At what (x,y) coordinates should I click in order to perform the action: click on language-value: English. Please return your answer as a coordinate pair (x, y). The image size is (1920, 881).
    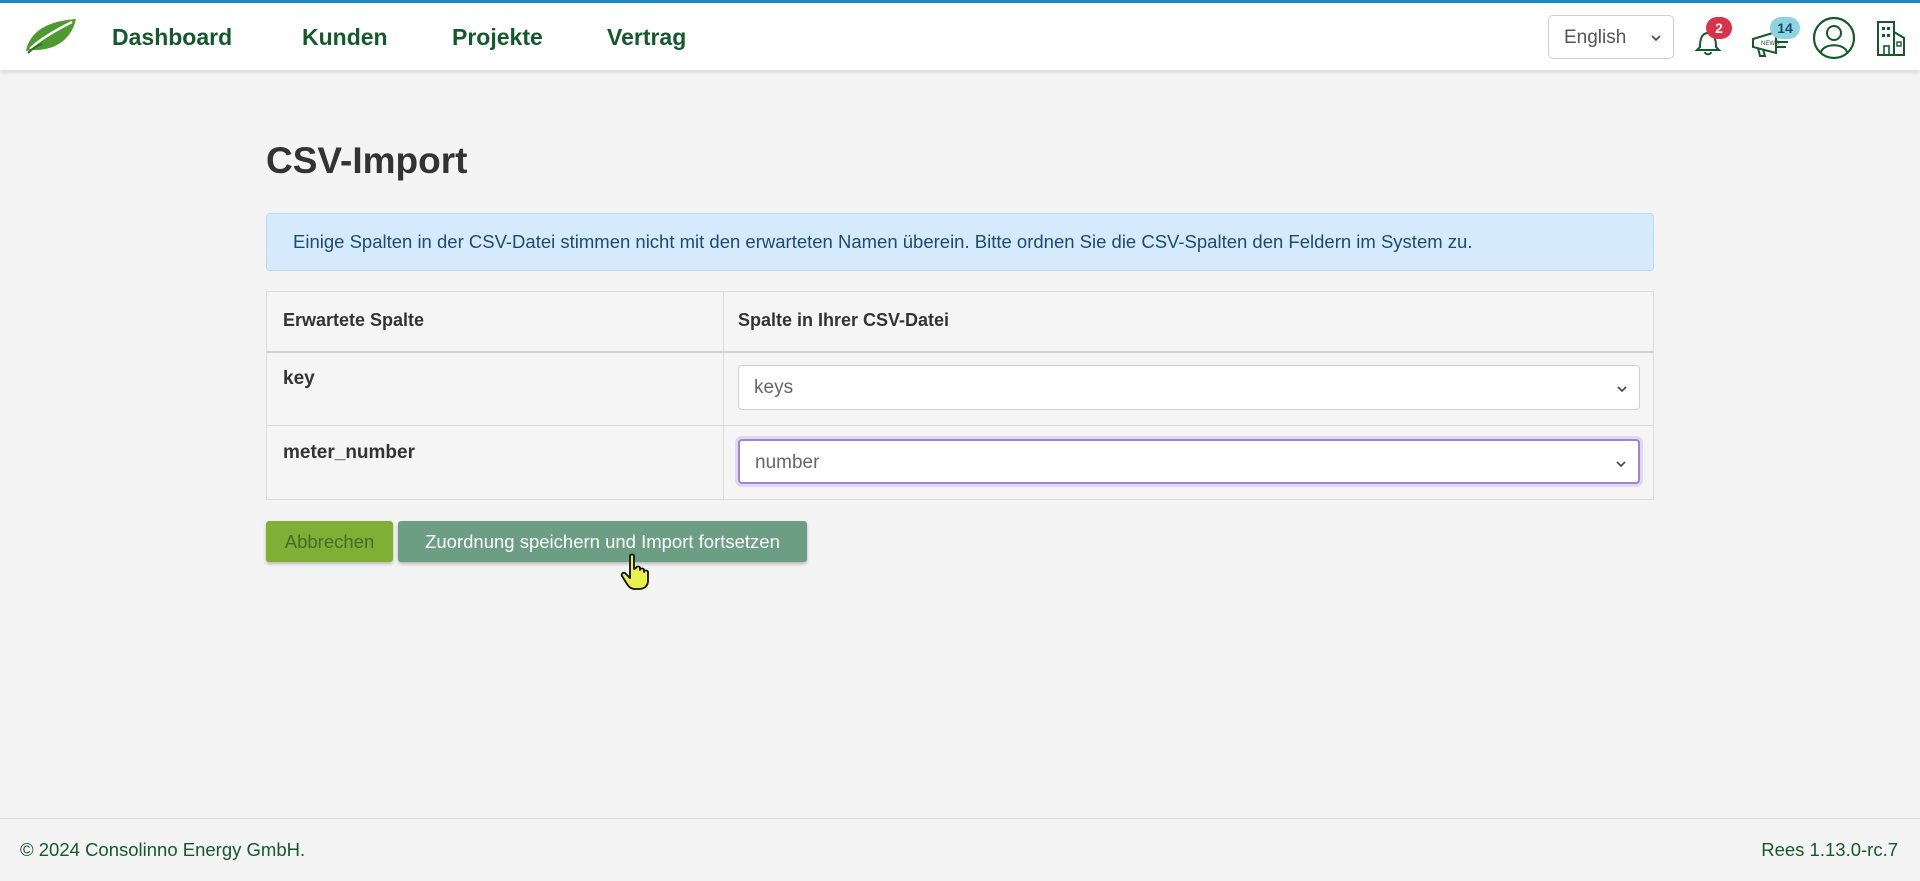
    Looking at the image, I should click on (1595, 37).